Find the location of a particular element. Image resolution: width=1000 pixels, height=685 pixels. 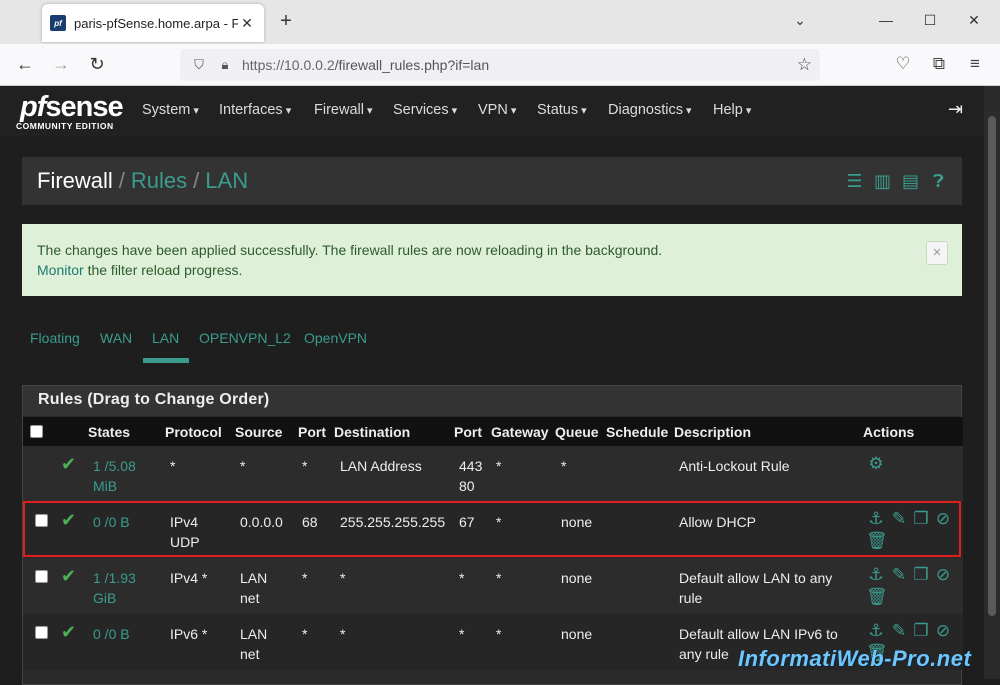

states-cell: 1 /1.93 GiB is located at coordinates (114, 588).